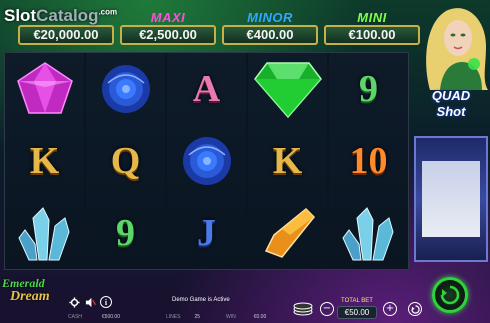 The width and height of the screenshot is (490, 323). Describe the element at coordinates (231, 317) in the screenshot. I see `win-label: WIN` at that location.